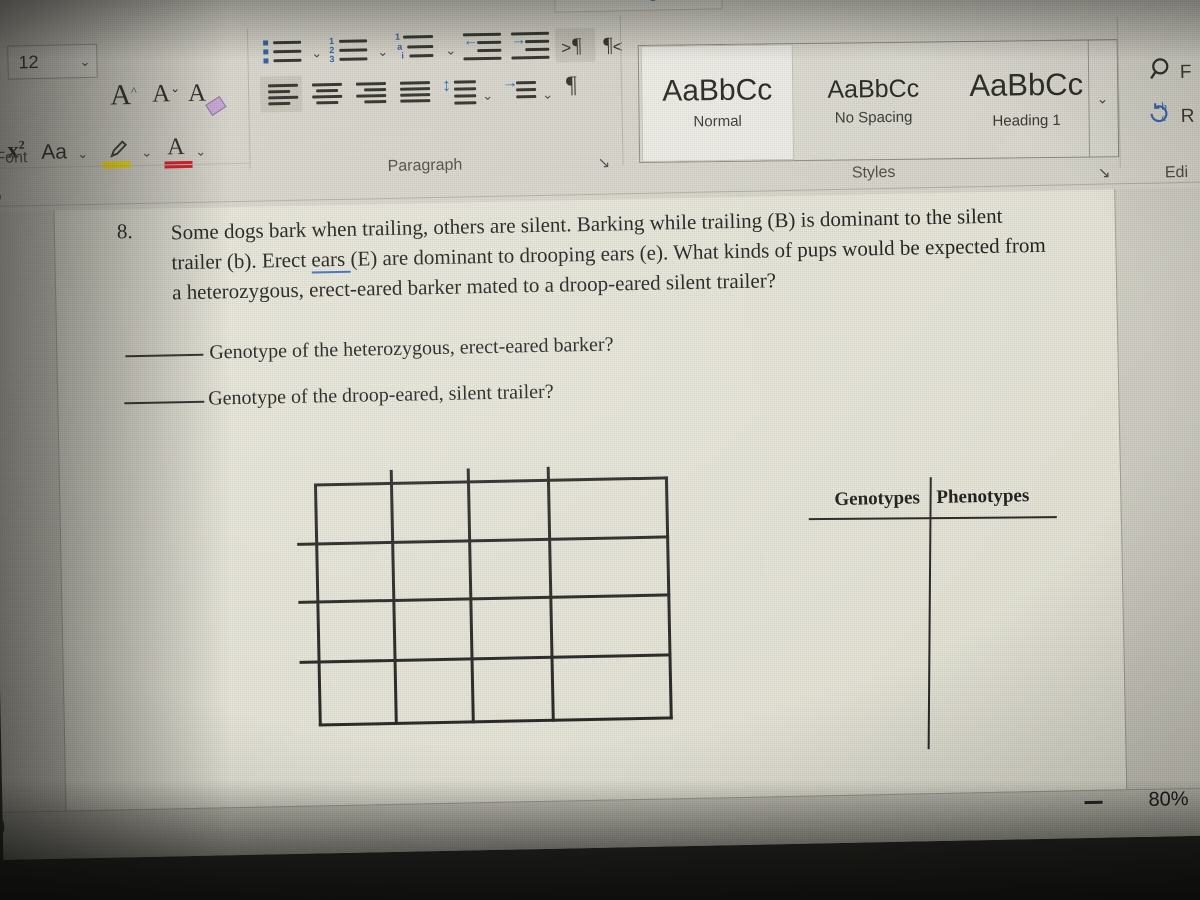  Describe the element at coordinates (1186, 73) in the screenshot. I see `find-label: F` at that location.